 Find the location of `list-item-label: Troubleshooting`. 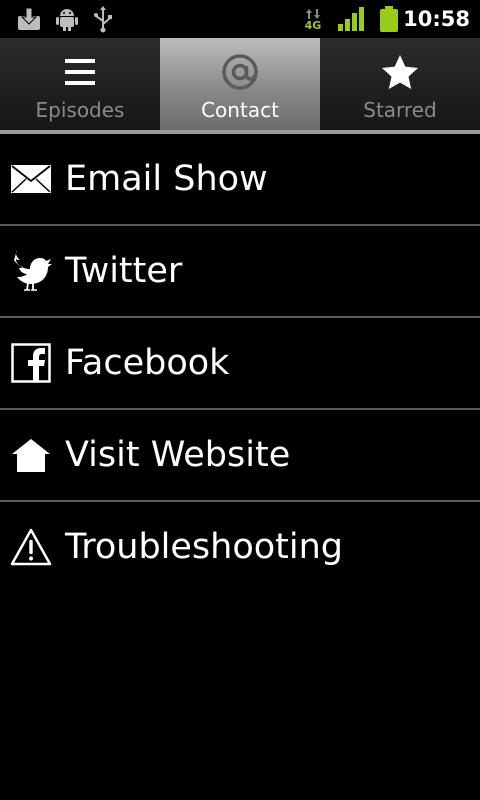

list-item-label: Troubleshooting is located at coordinates (204, 547).